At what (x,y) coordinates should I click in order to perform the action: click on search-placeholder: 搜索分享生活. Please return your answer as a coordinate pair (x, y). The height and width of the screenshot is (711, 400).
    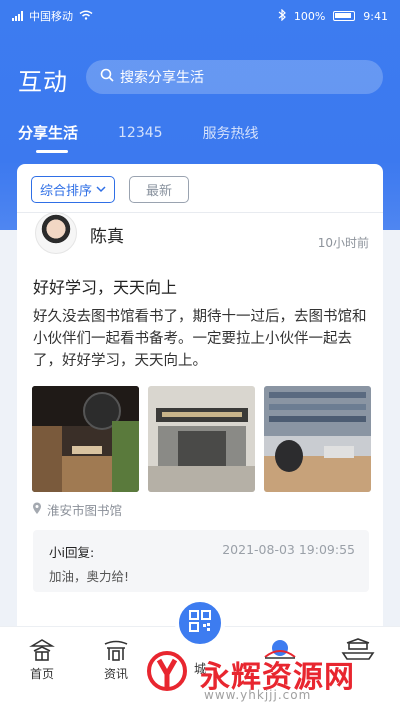
    Looking at the image, I should click on (162, 78).